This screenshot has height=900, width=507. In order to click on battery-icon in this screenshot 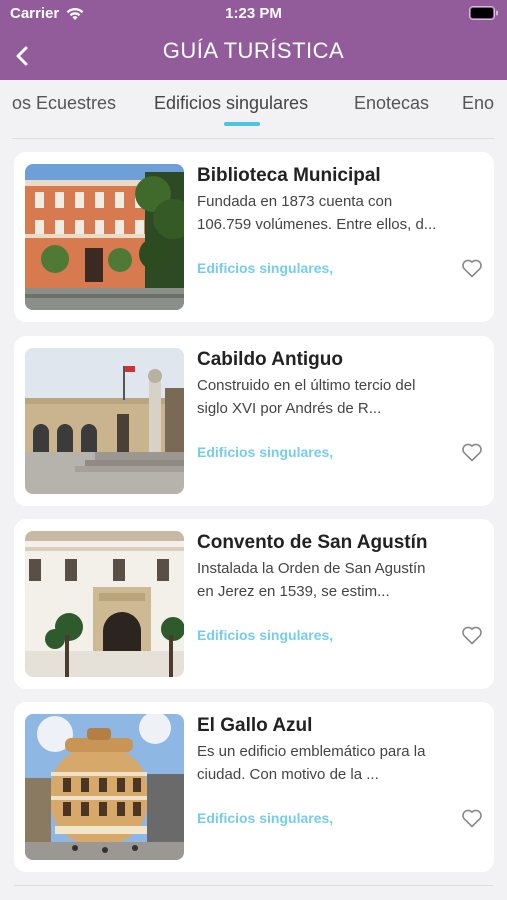, I will do `click(483, 13)`.